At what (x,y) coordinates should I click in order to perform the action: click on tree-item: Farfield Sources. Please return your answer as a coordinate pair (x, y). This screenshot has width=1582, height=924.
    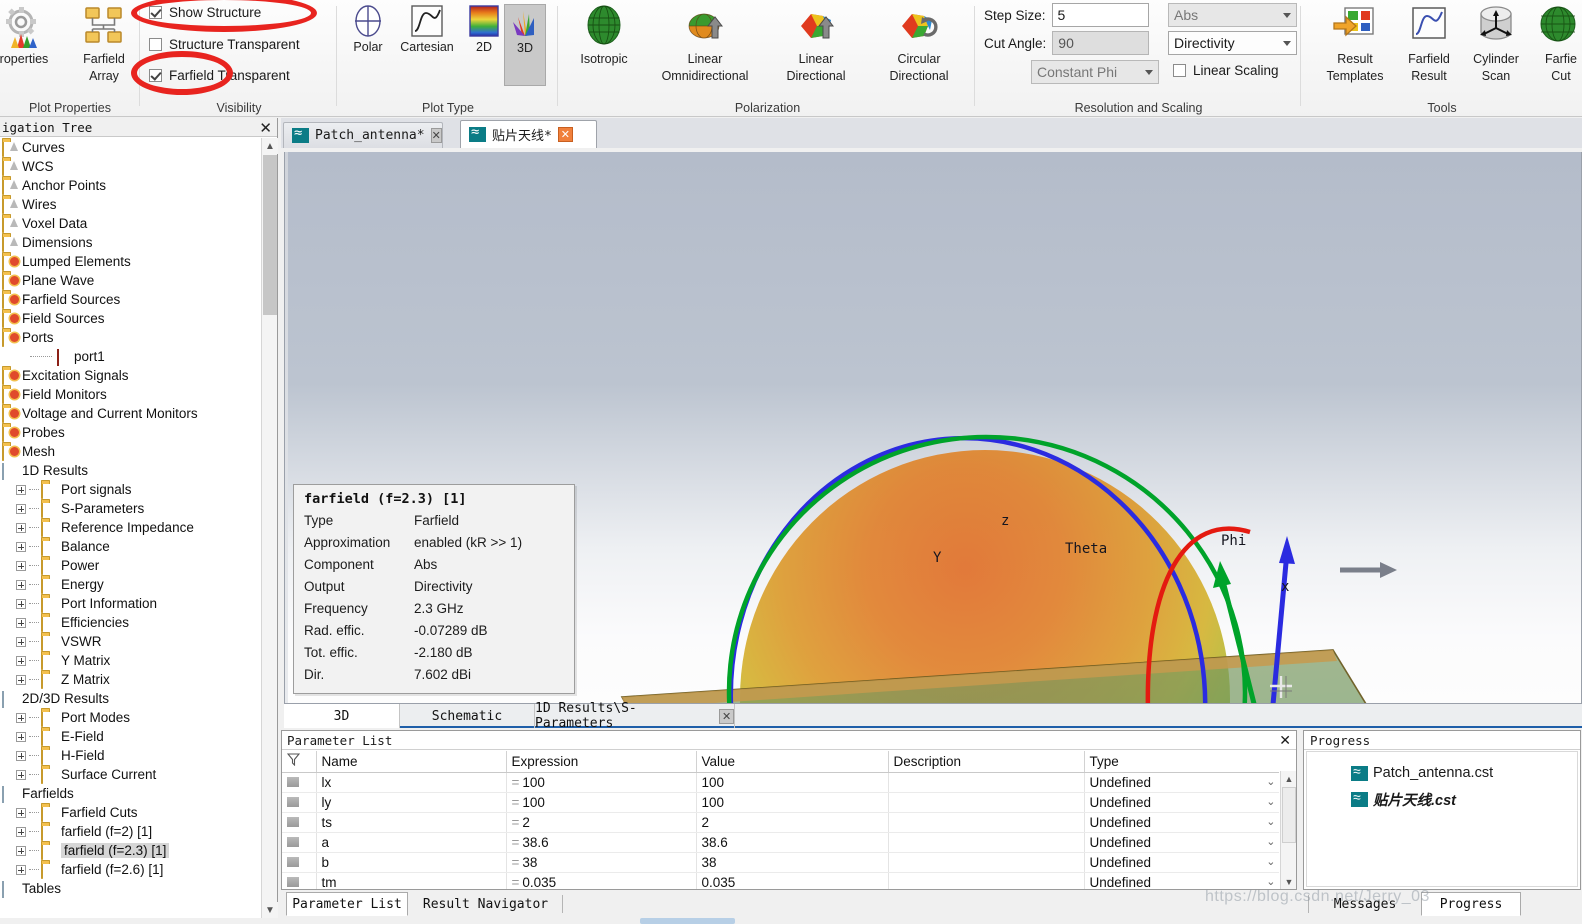
    Looking at the image, I should click on (130, 299).